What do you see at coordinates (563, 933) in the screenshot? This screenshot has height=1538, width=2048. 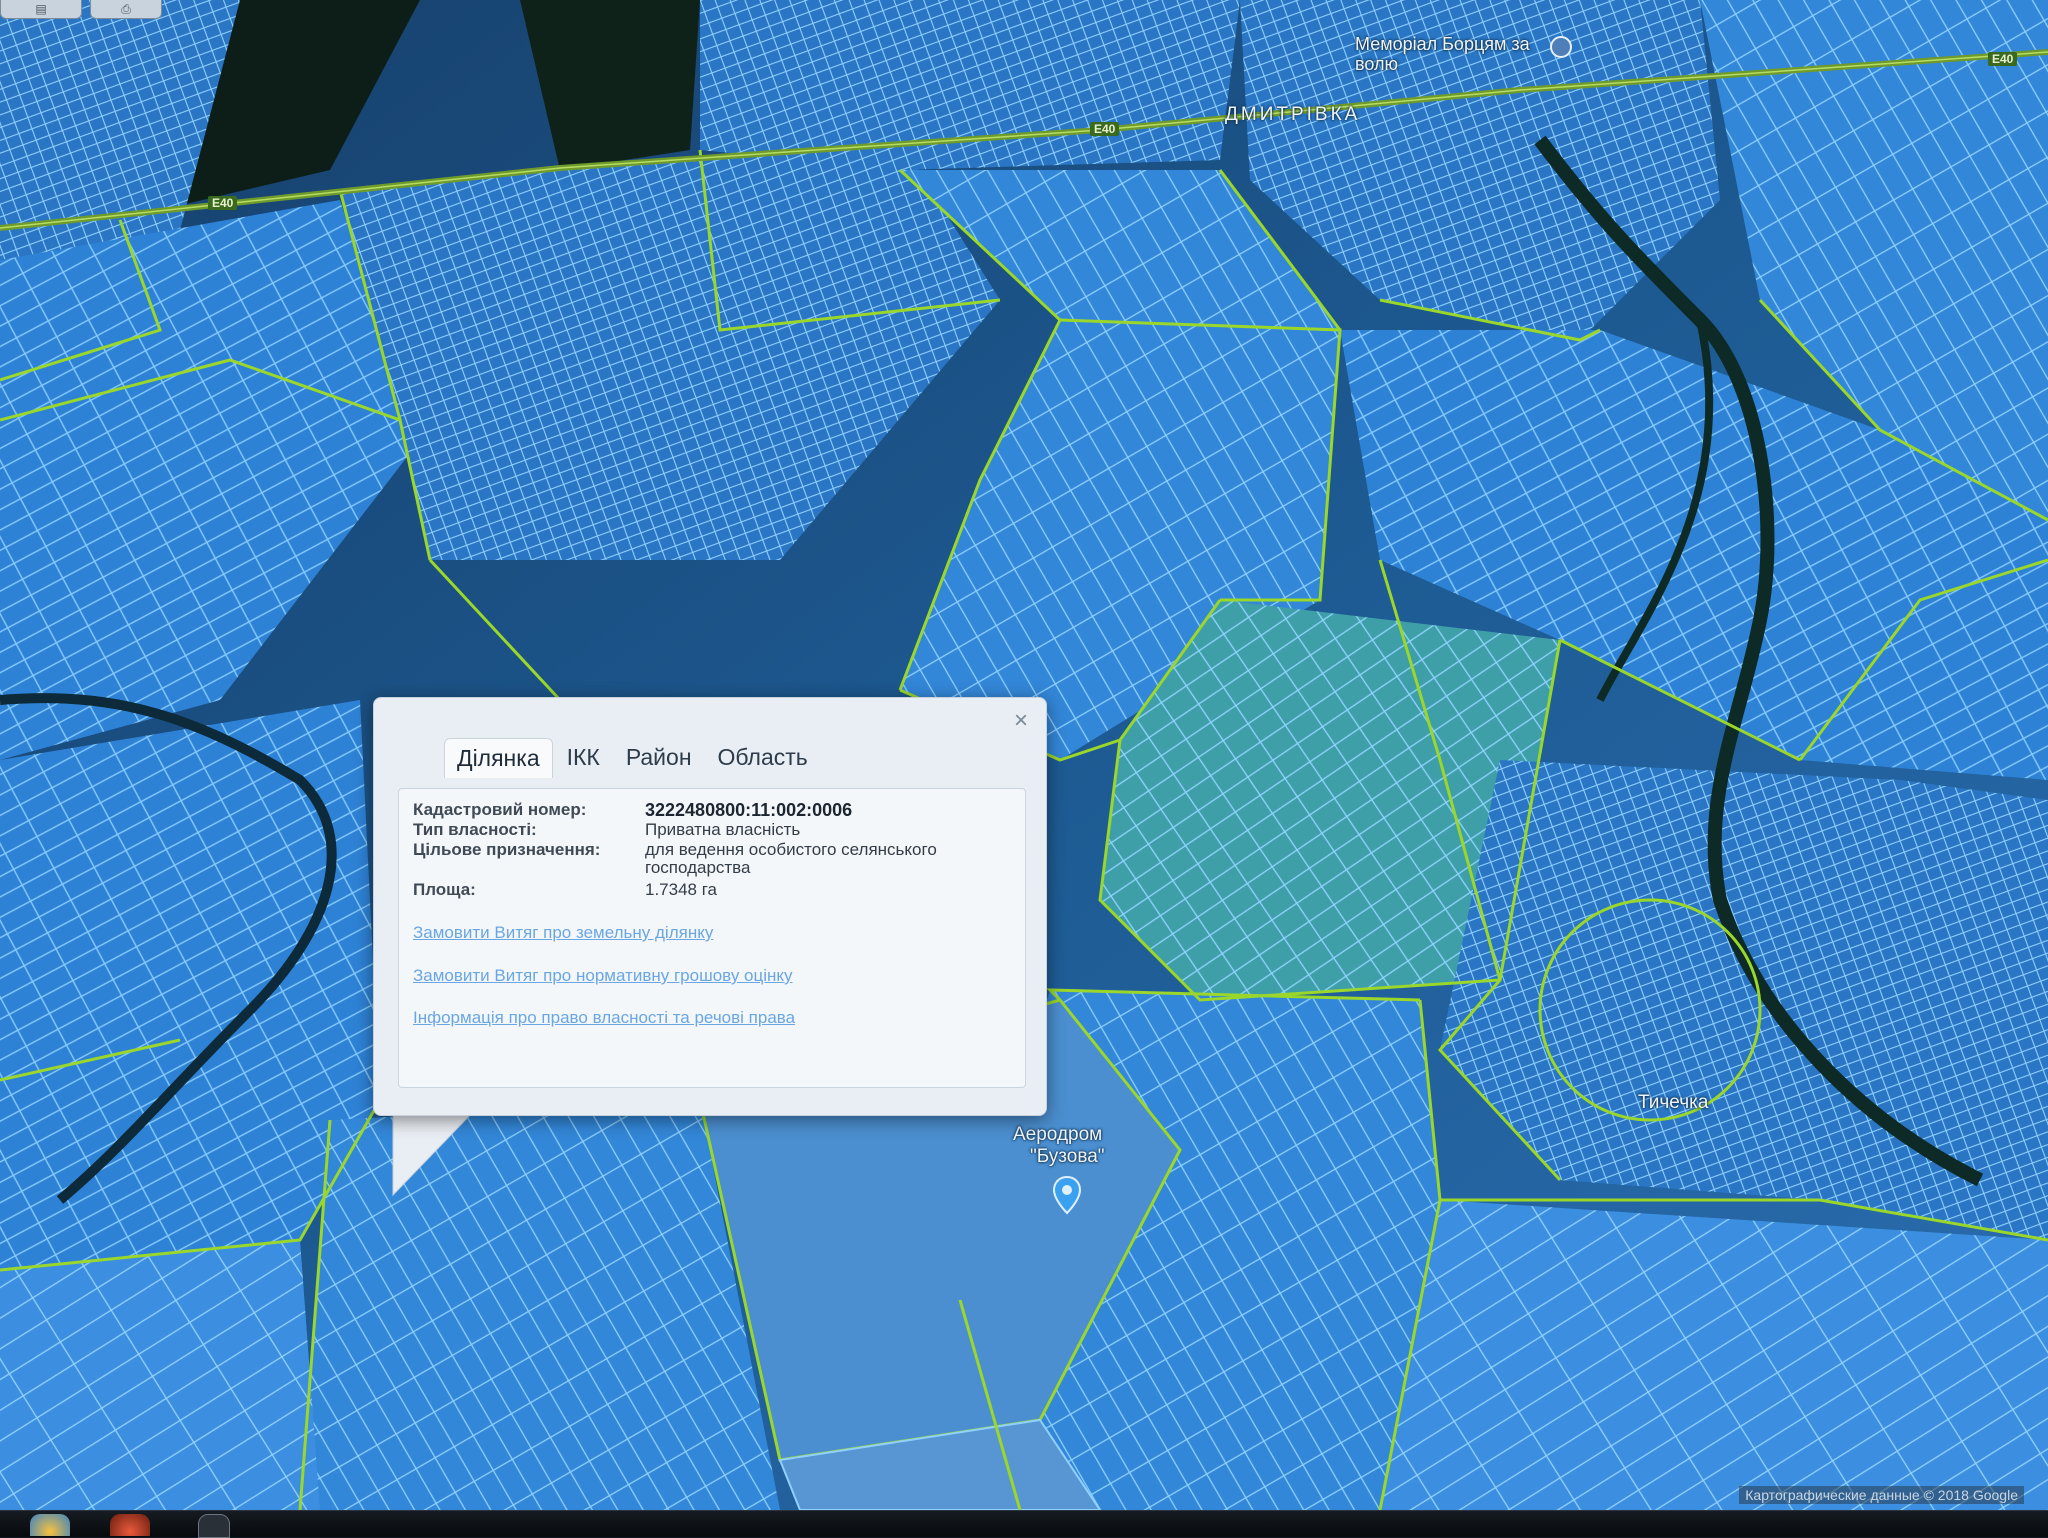 I see `order-parcel-extract-link: Замовити Витяг про земельну ділянку` at bounding box center [563, 933].